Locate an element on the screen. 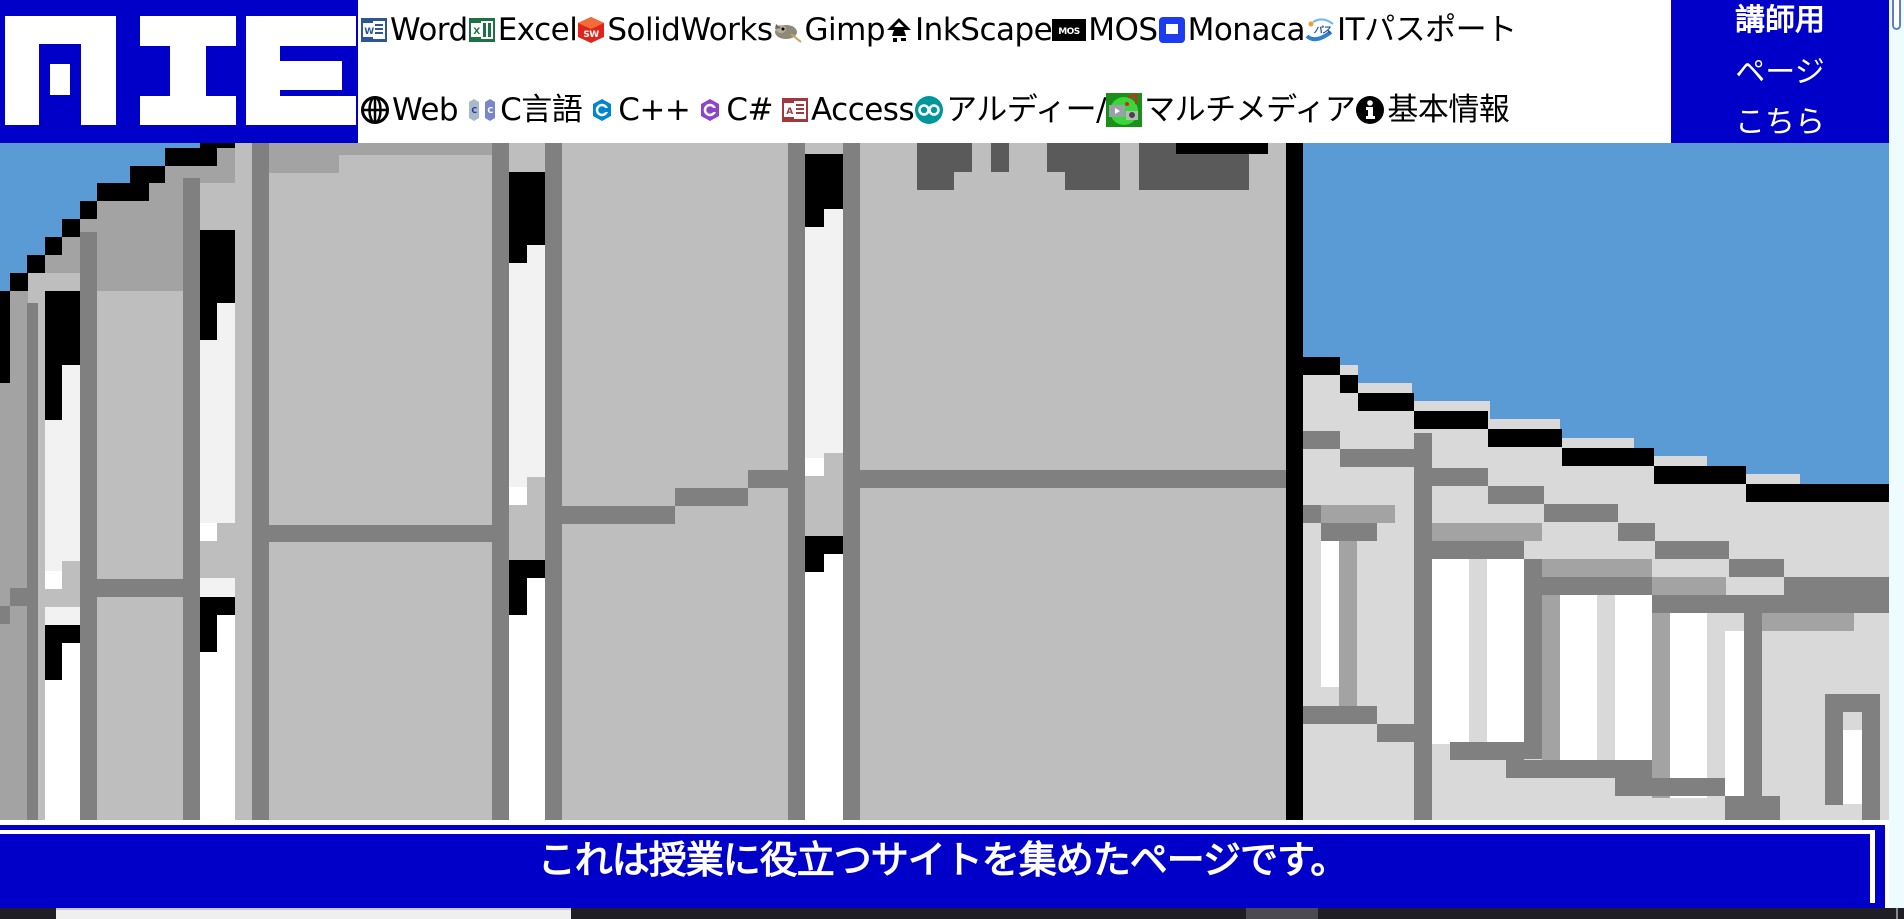 The width and height of the screenshot is (1904, 919). nav-label: マルチメディア is located at coordinates (1250, 110).